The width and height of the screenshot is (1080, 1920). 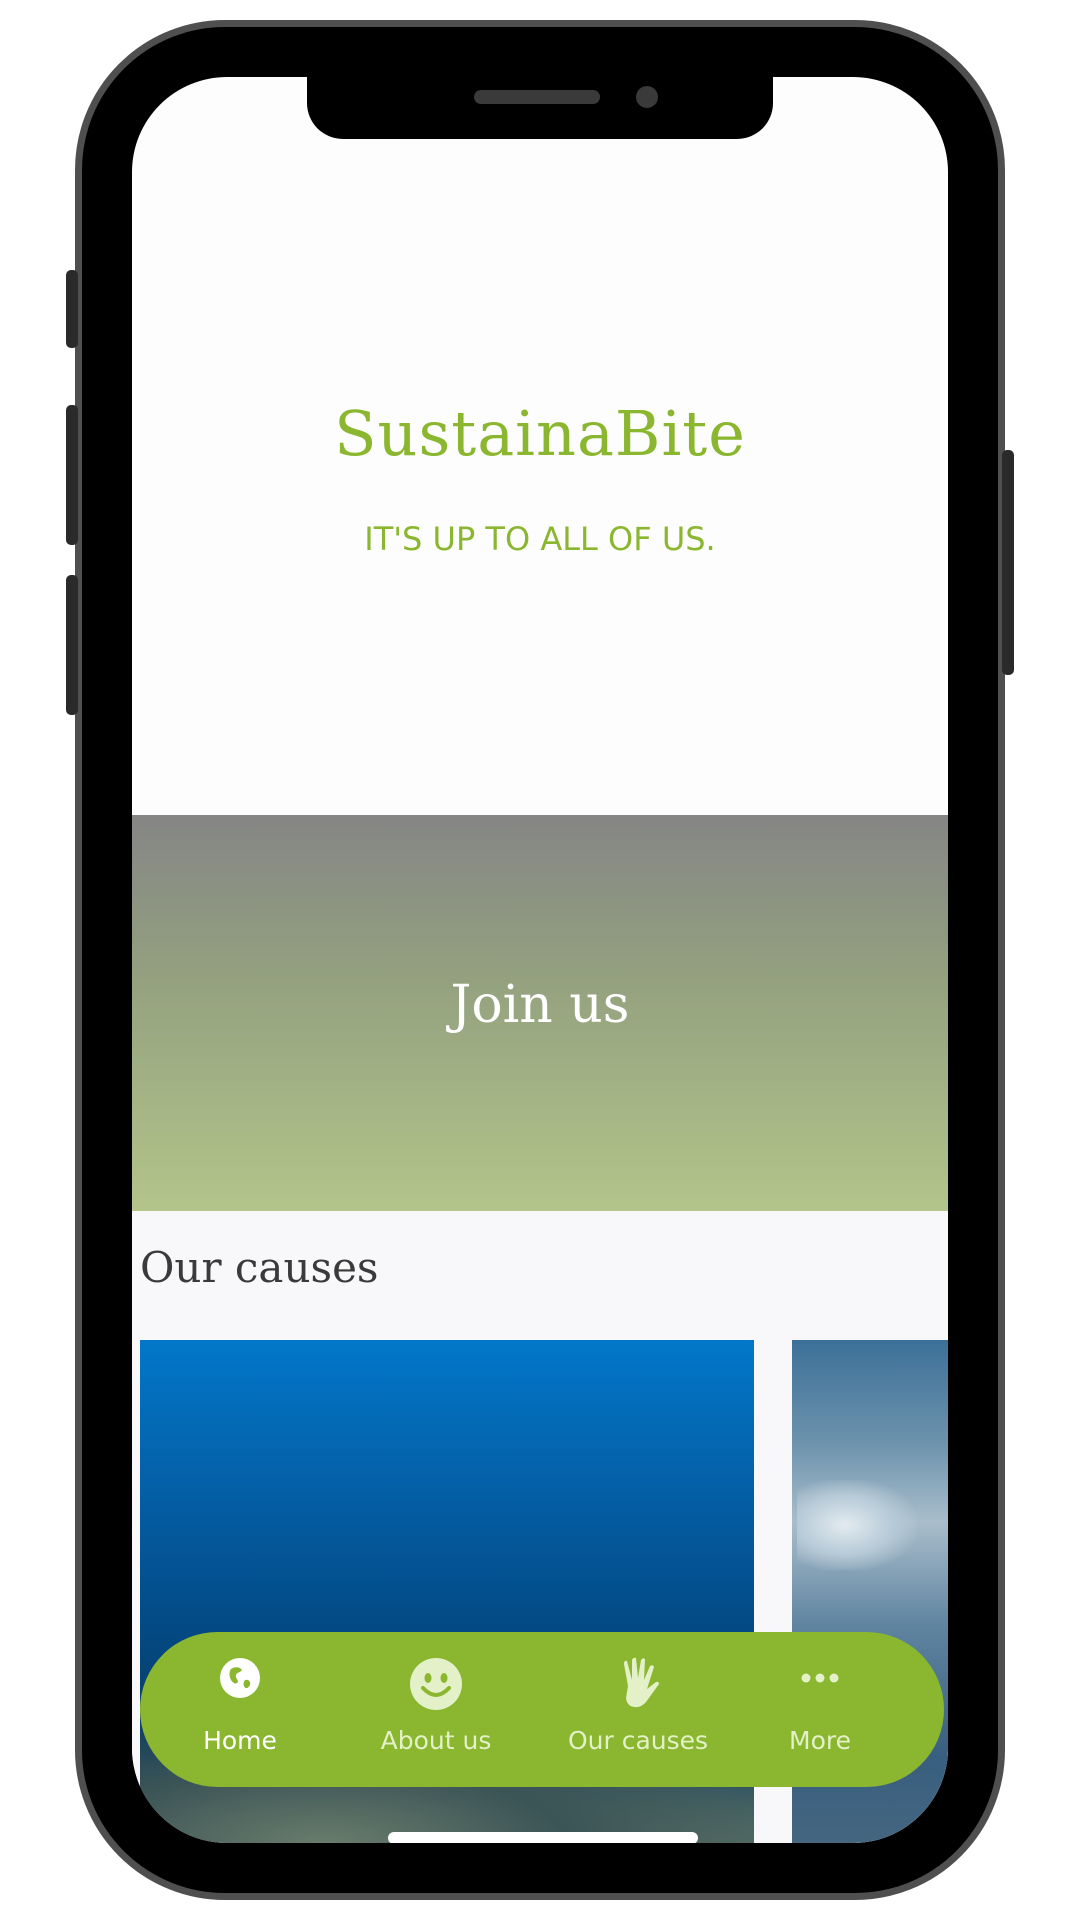 What do you see at coordinates (820, 1684) in the screenshot?
I see `more-dots-icon` at bounding box center [820, 1684].